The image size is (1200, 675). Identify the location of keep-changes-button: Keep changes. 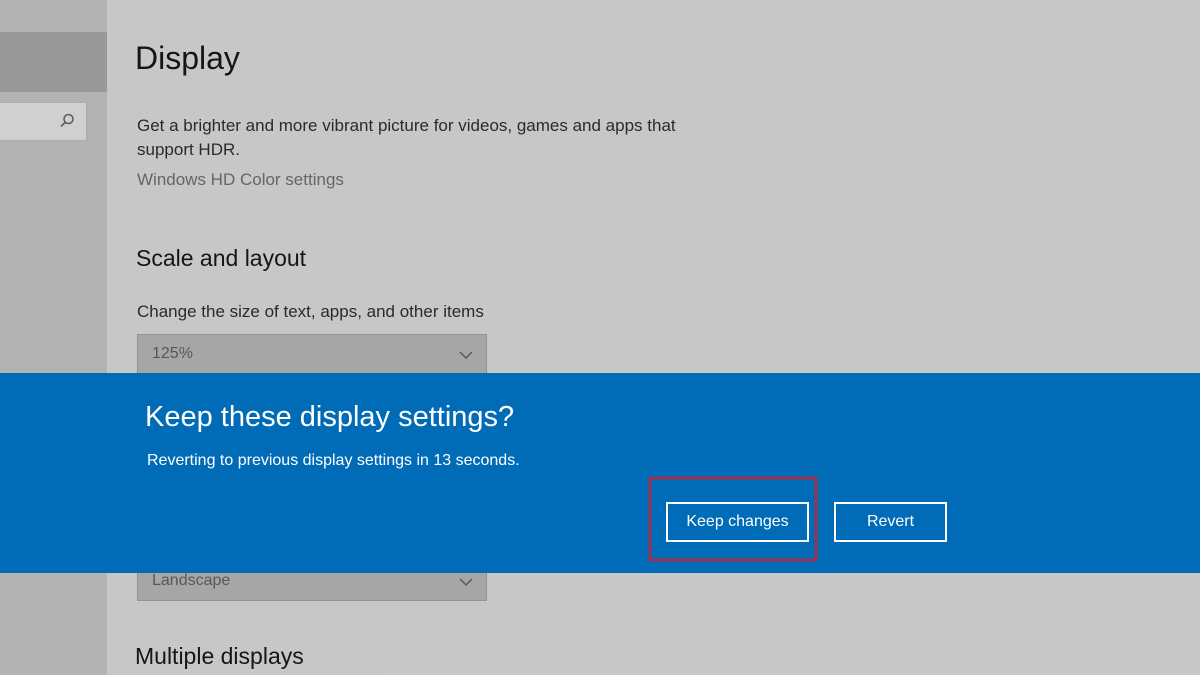
(737, 522).